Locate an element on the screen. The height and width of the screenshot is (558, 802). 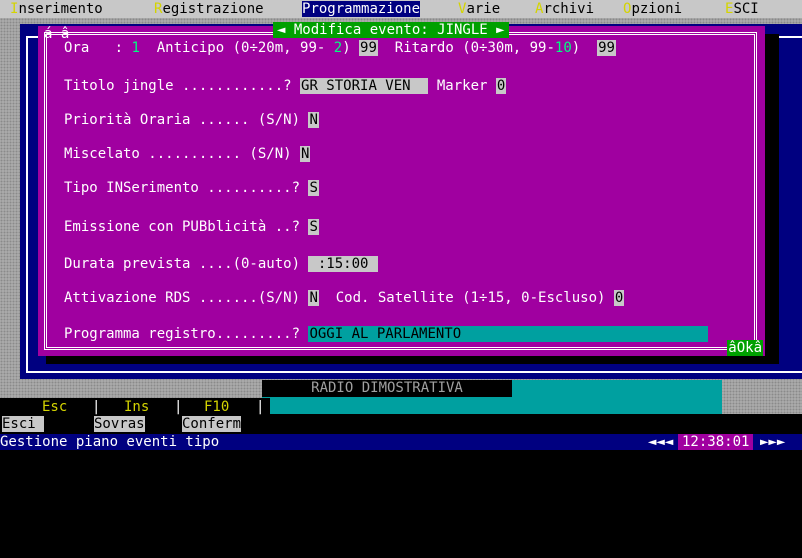
menu-archivi: Archivi is located at coordinates (564, 9).